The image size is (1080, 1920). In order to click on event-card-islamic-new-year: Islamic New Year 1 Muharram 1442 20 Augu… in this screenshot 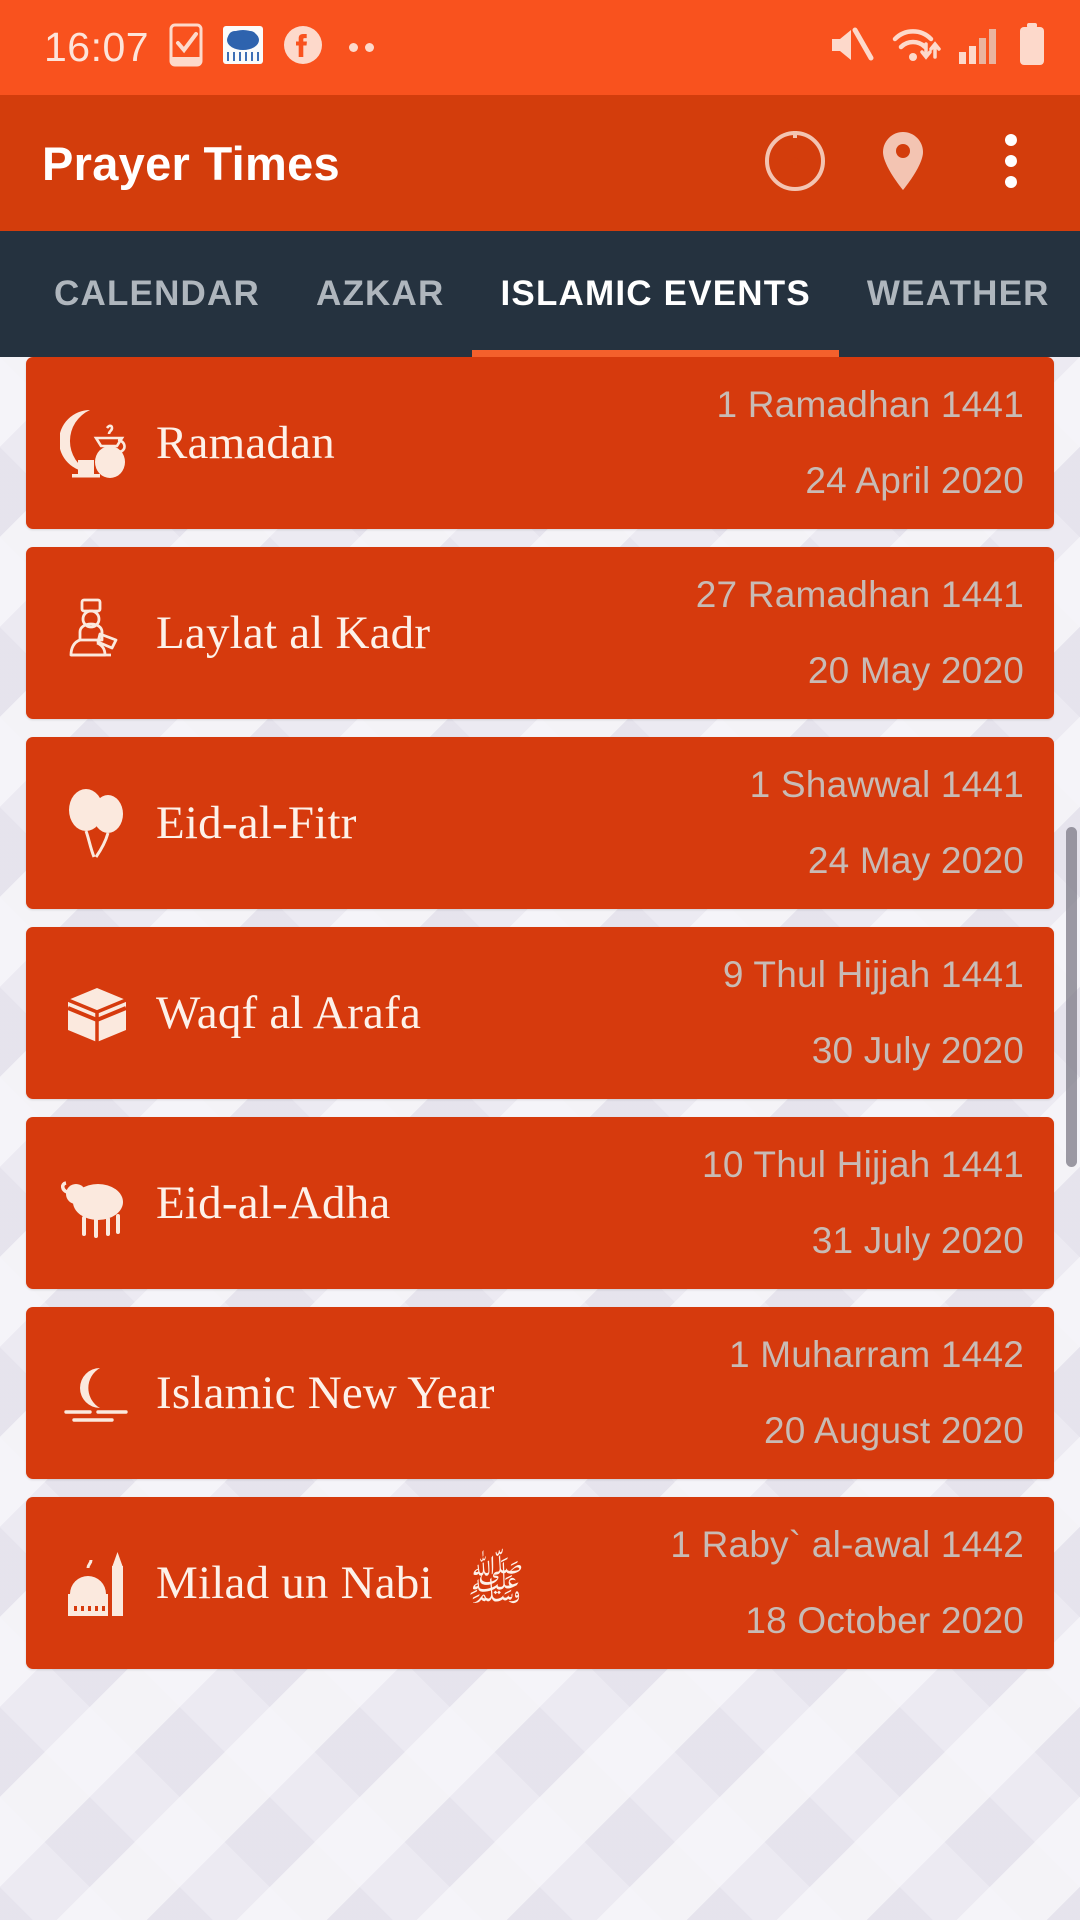, I will do `click(540, 1393)`.